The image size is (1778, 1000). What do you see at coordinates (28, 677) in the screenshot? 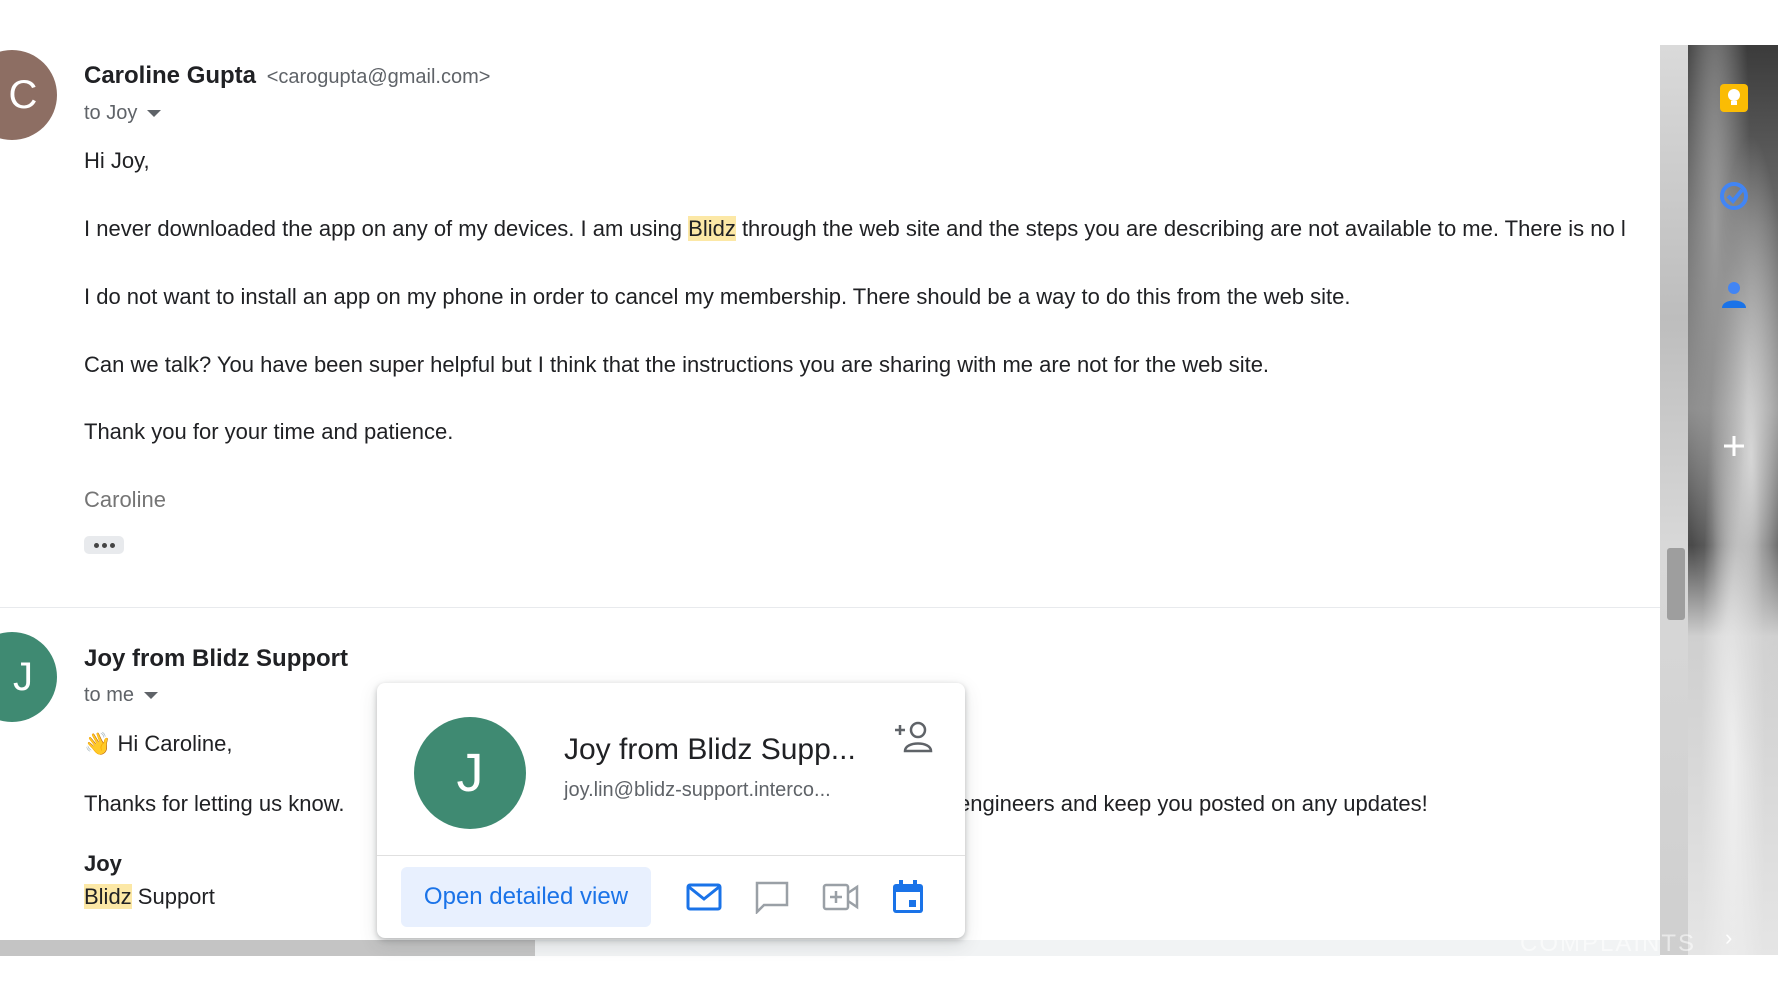
I see `sender-avatar-joy: J` at bounding box center [28, 677].